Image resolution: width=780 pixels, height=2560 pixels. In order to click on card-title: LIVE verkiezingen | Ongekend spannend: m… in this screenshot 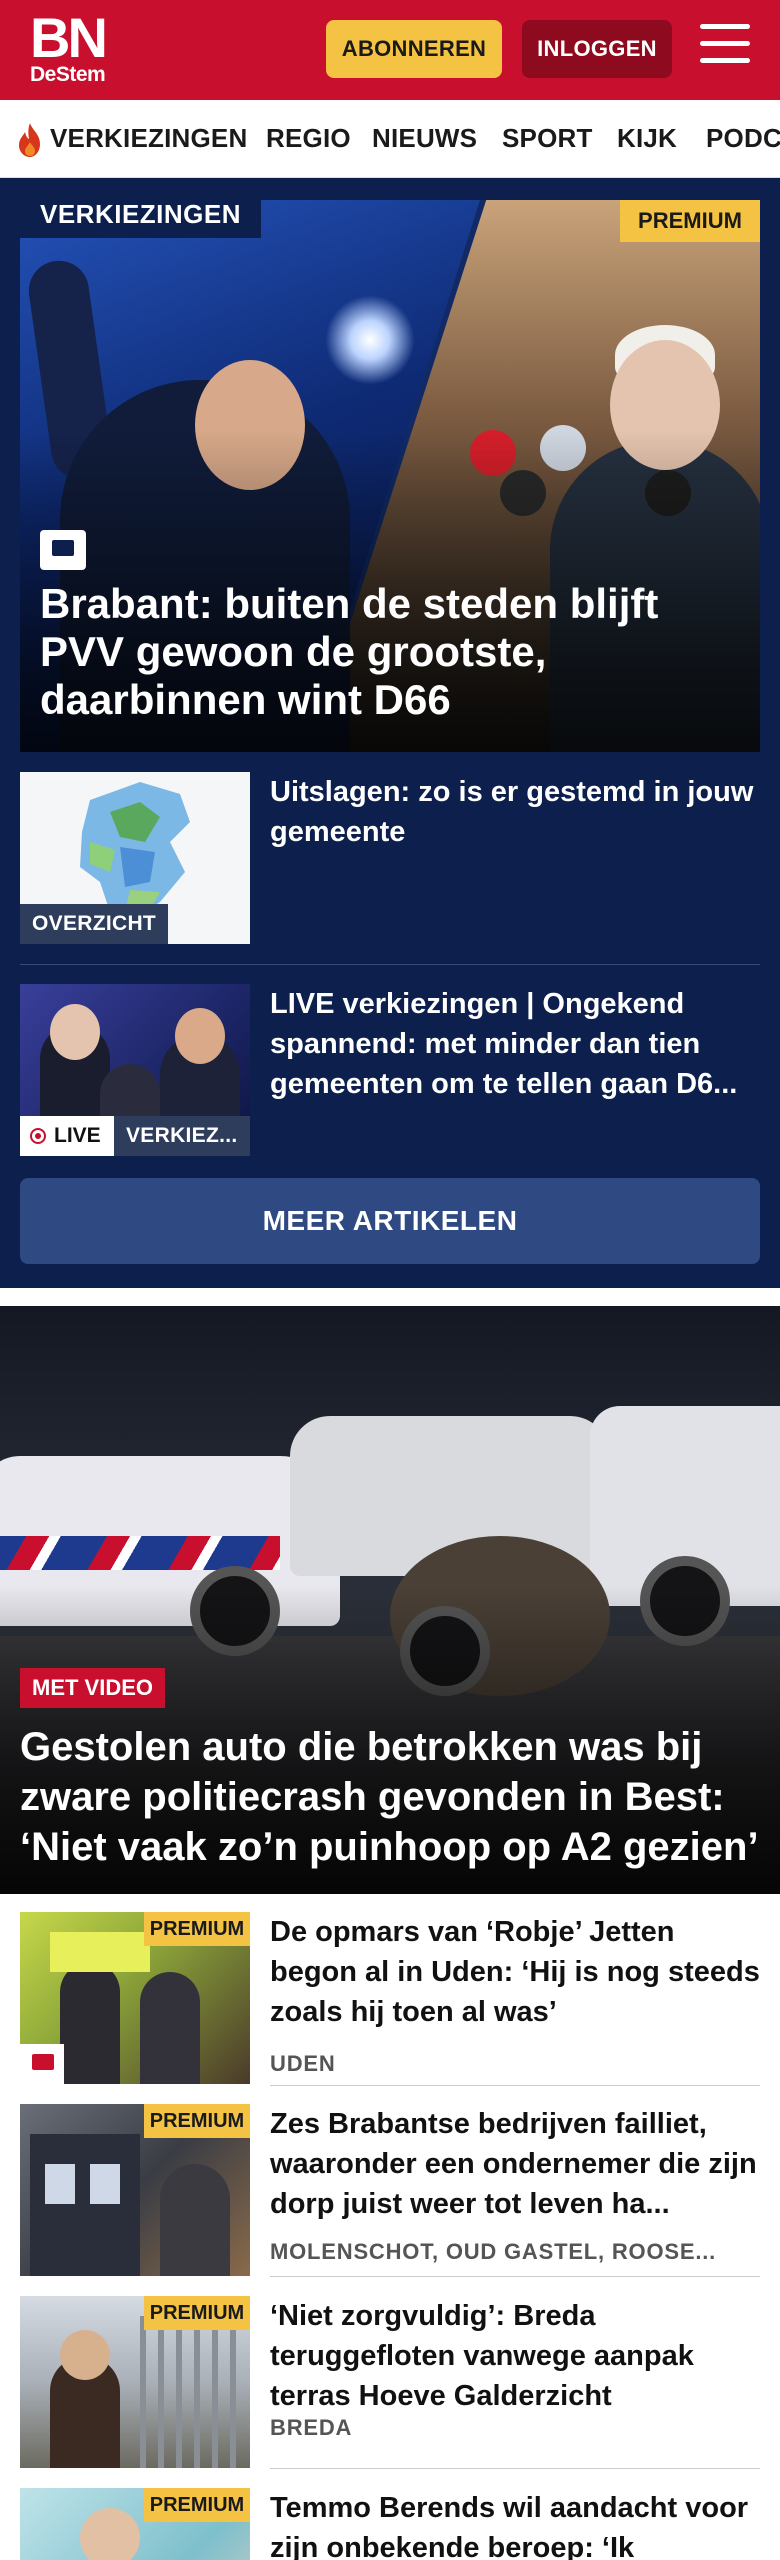, I will do `click(515, 1044)`.